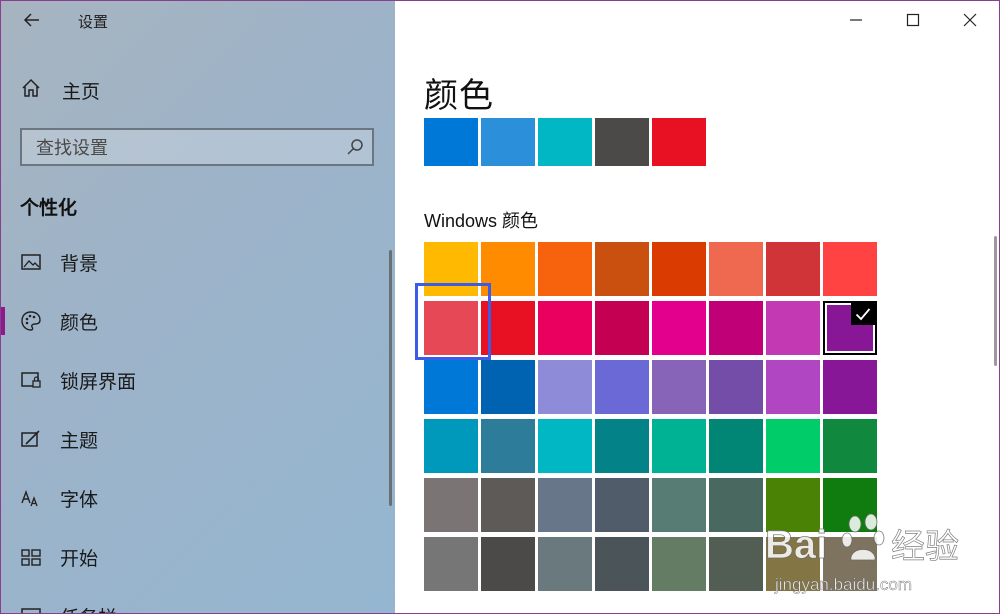 The width and height of the screenshot is (1000, 614). Describe the element at coordinates (79, 323) in the screenshot. I see `sidebar-item-label: 颜色` at that location.